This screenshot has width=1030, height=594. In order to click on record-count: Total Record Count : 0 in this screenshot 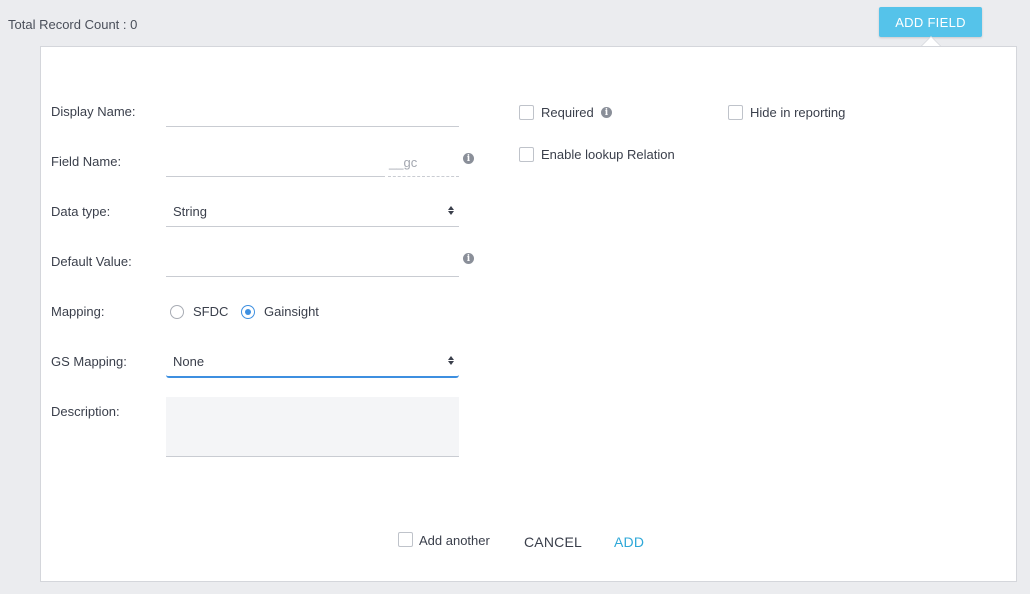, I will do `click(73, 24)`.